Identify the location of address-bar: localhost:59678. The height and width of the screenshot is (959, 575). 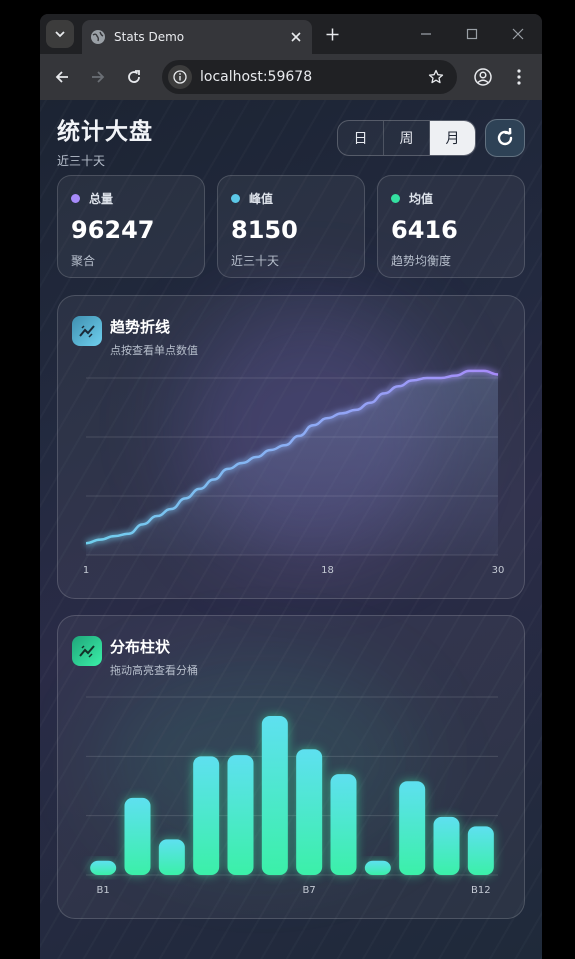
(309, 77).